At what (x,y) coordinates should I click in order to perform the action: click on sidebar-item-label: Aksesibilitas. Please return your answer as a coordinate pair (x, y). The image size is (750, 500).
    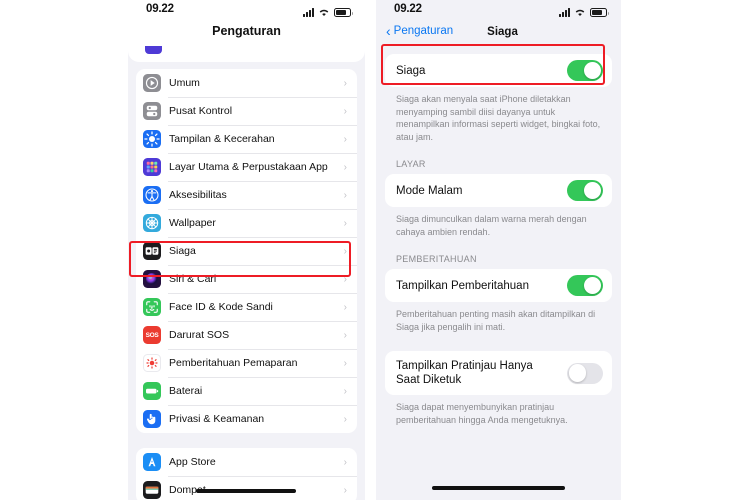
    Looking at the image, I should click on (198, 194).